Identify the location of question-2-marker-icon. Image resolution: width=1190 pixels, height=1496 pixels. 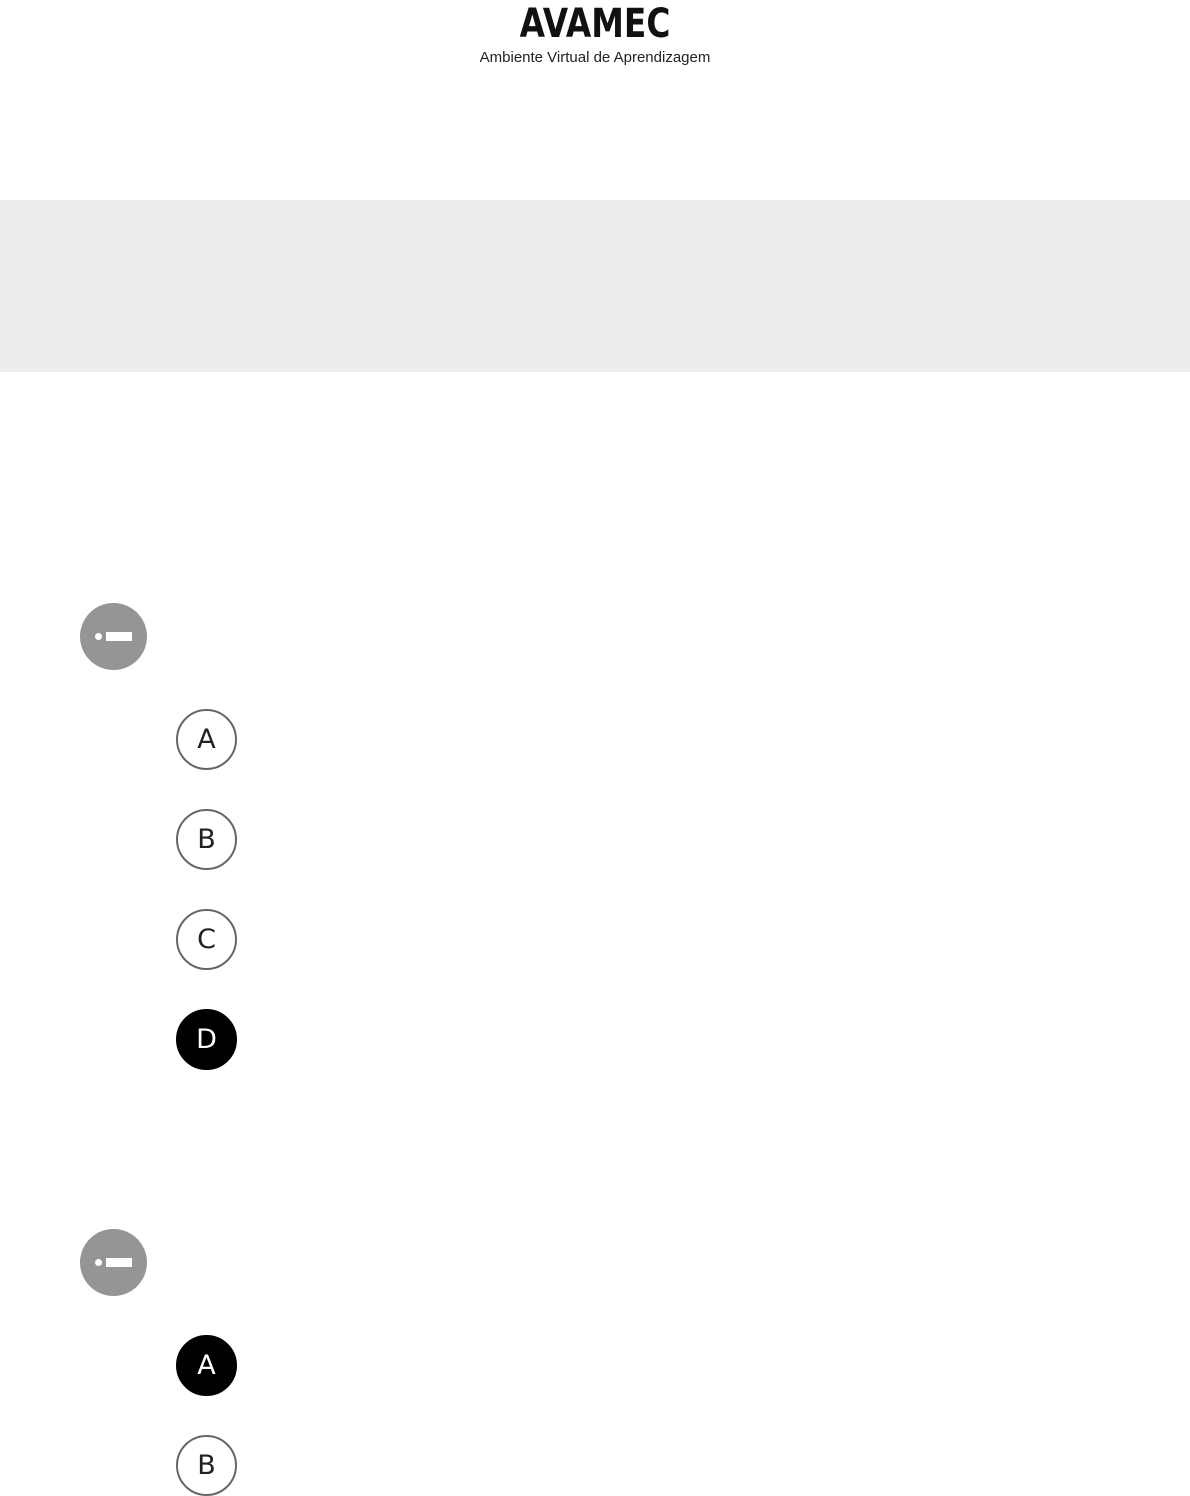
(113, 1262).